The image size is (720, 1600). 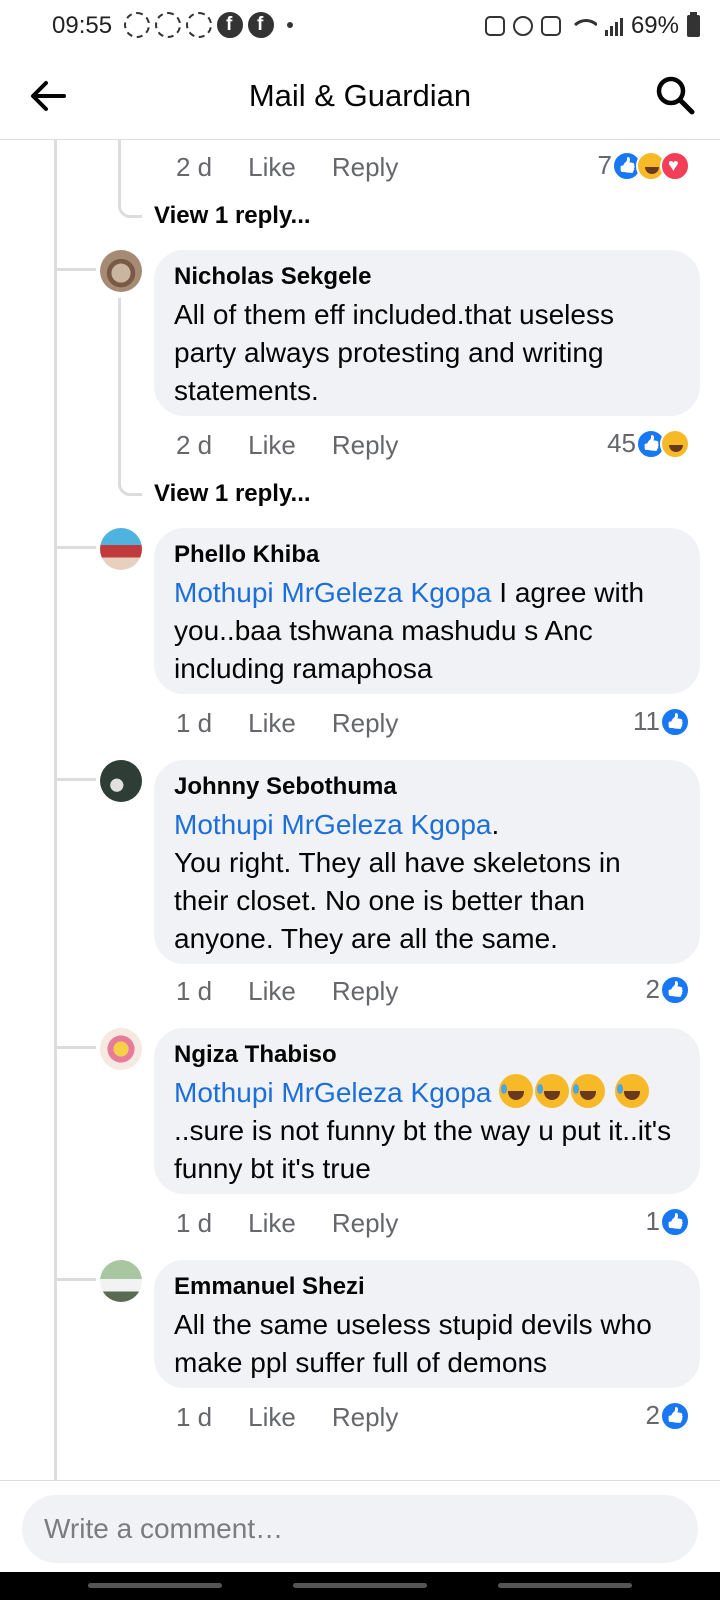 What do you see at coordinates (495, 824) in the screenshot?
I see `comment-punctuation: .` at bounding box center [495, 824].